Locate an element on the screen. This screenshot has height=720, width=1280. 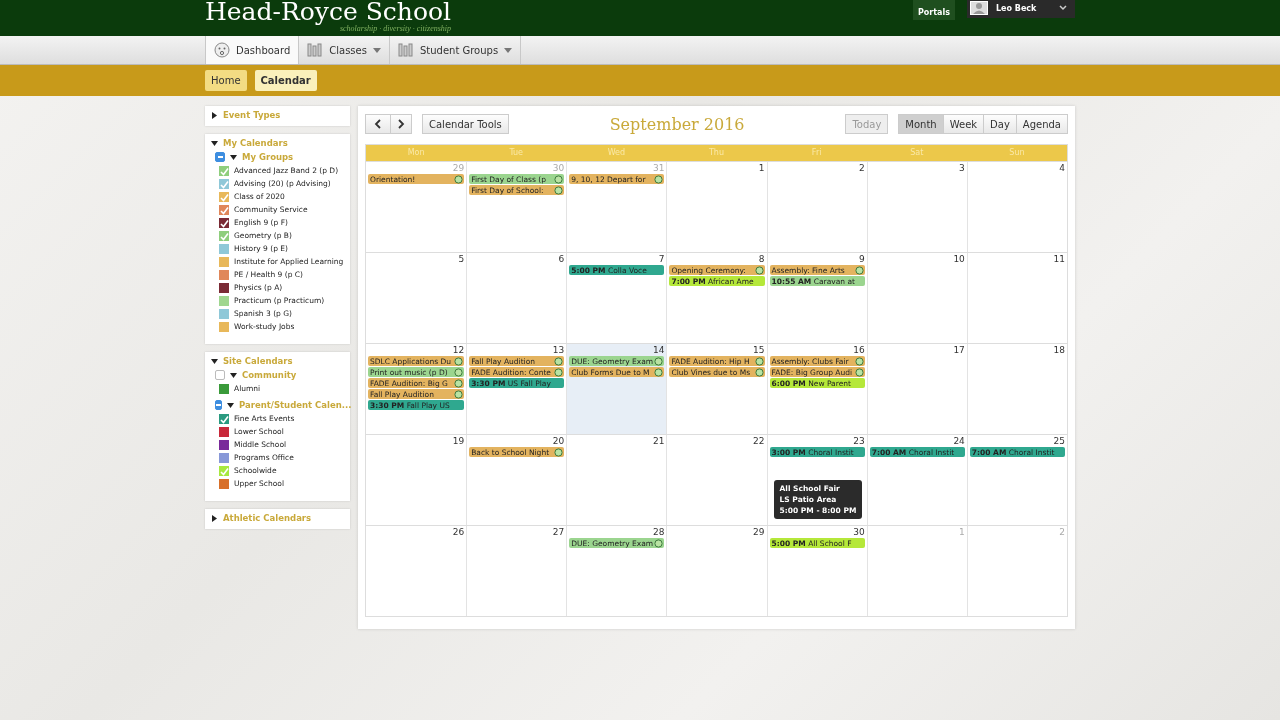
view-tab: Day is located at coordinates (1000, 124).